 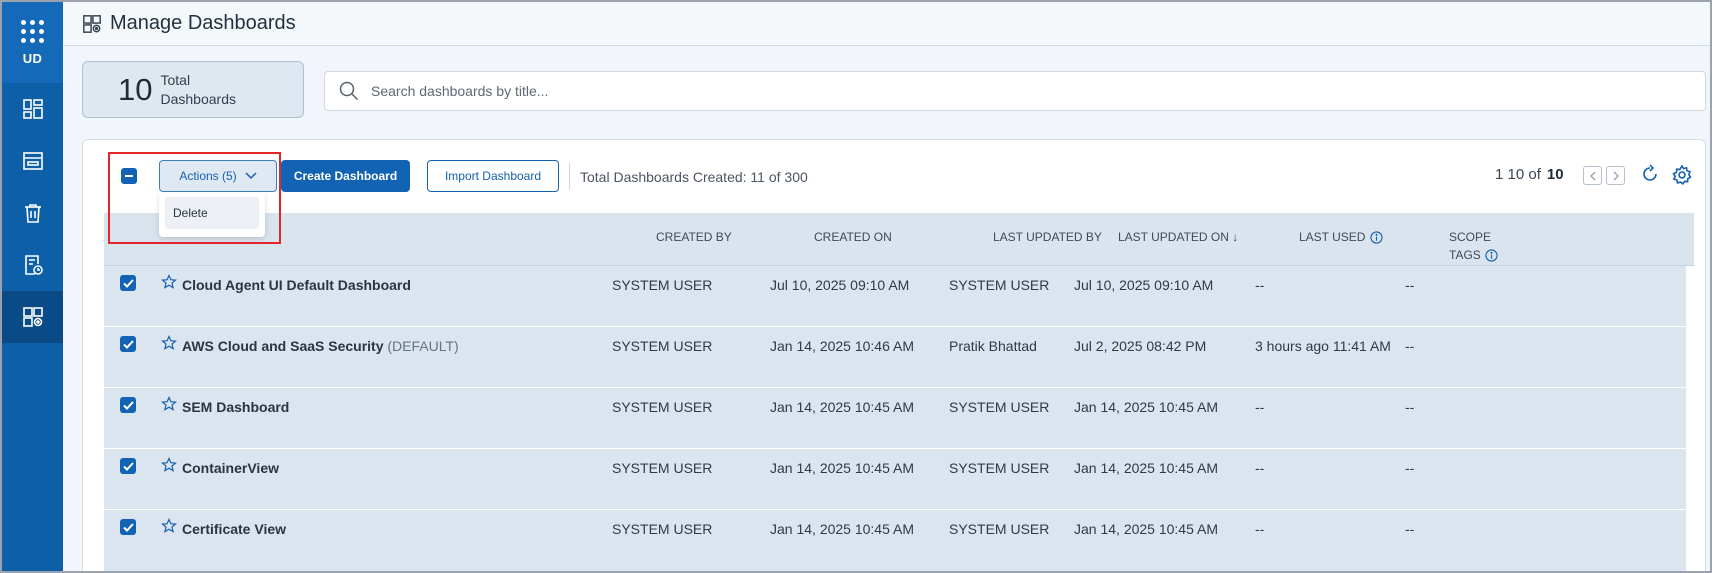 What do you see at coordinates (1178, 237) in the screenshot?
I see `col-last-updated-on: LAST UPDATED ON ↓` at bounding box center [1178, 237].